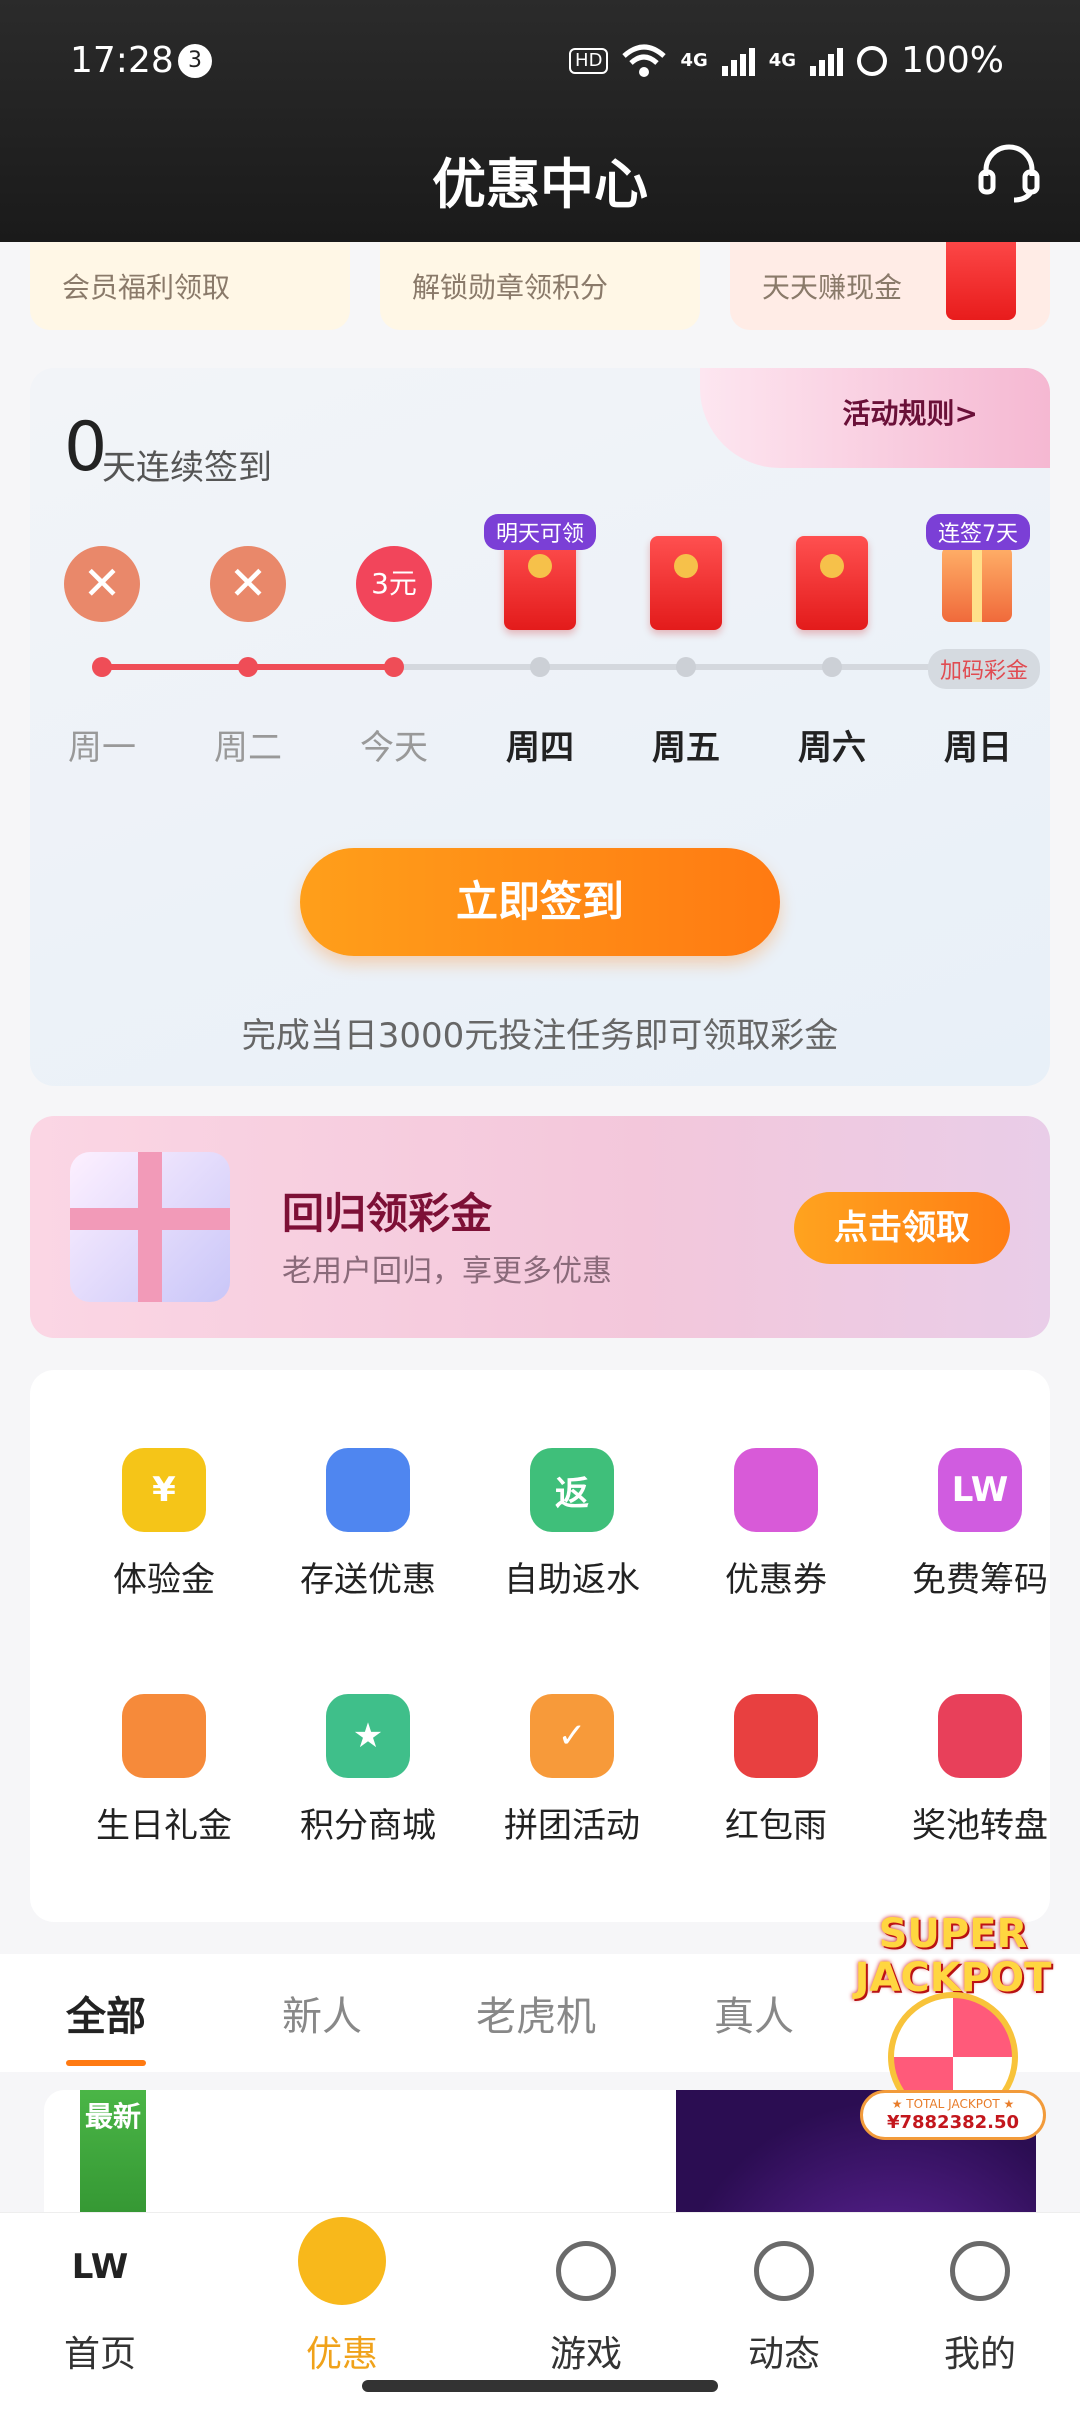  What do you see at coordinates (776, 1490) in the screenshot?
I see `coupon-icon` at bounding box center [776, 1490].